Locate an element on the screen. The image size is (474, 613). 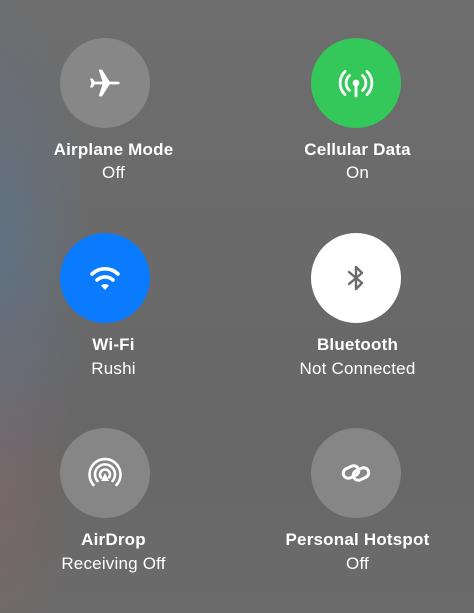
airplane-mode-label: Airplane Mode is located at coordinates (113, 149).